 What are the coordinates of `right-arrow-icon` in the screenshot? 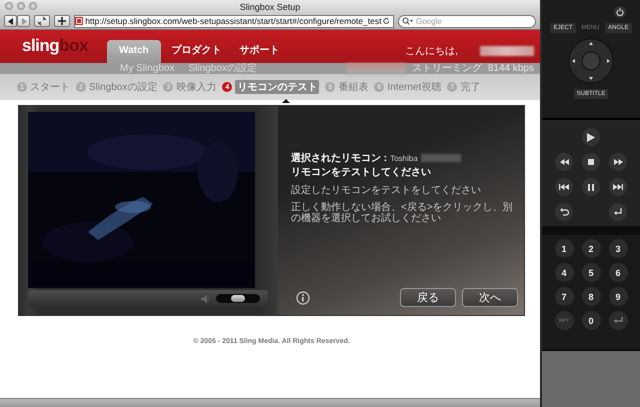 It's located at (23, 21).